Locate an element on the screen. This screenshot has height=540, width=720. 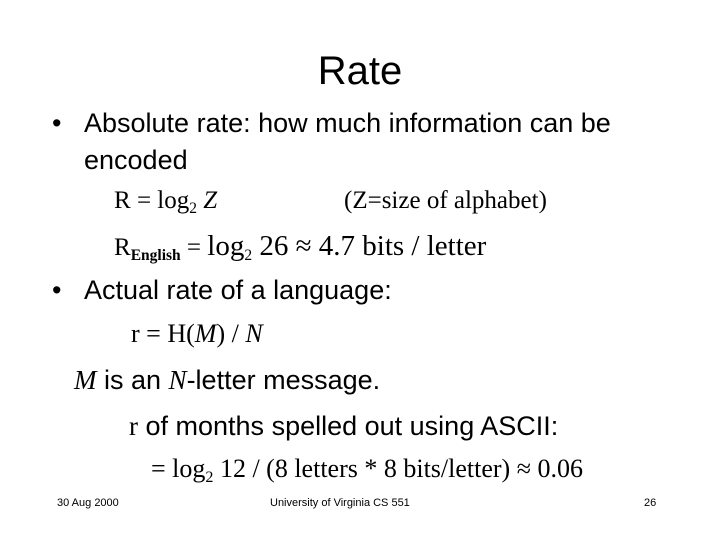
definition-message-mid: is an is located at coordinates (132, 380).